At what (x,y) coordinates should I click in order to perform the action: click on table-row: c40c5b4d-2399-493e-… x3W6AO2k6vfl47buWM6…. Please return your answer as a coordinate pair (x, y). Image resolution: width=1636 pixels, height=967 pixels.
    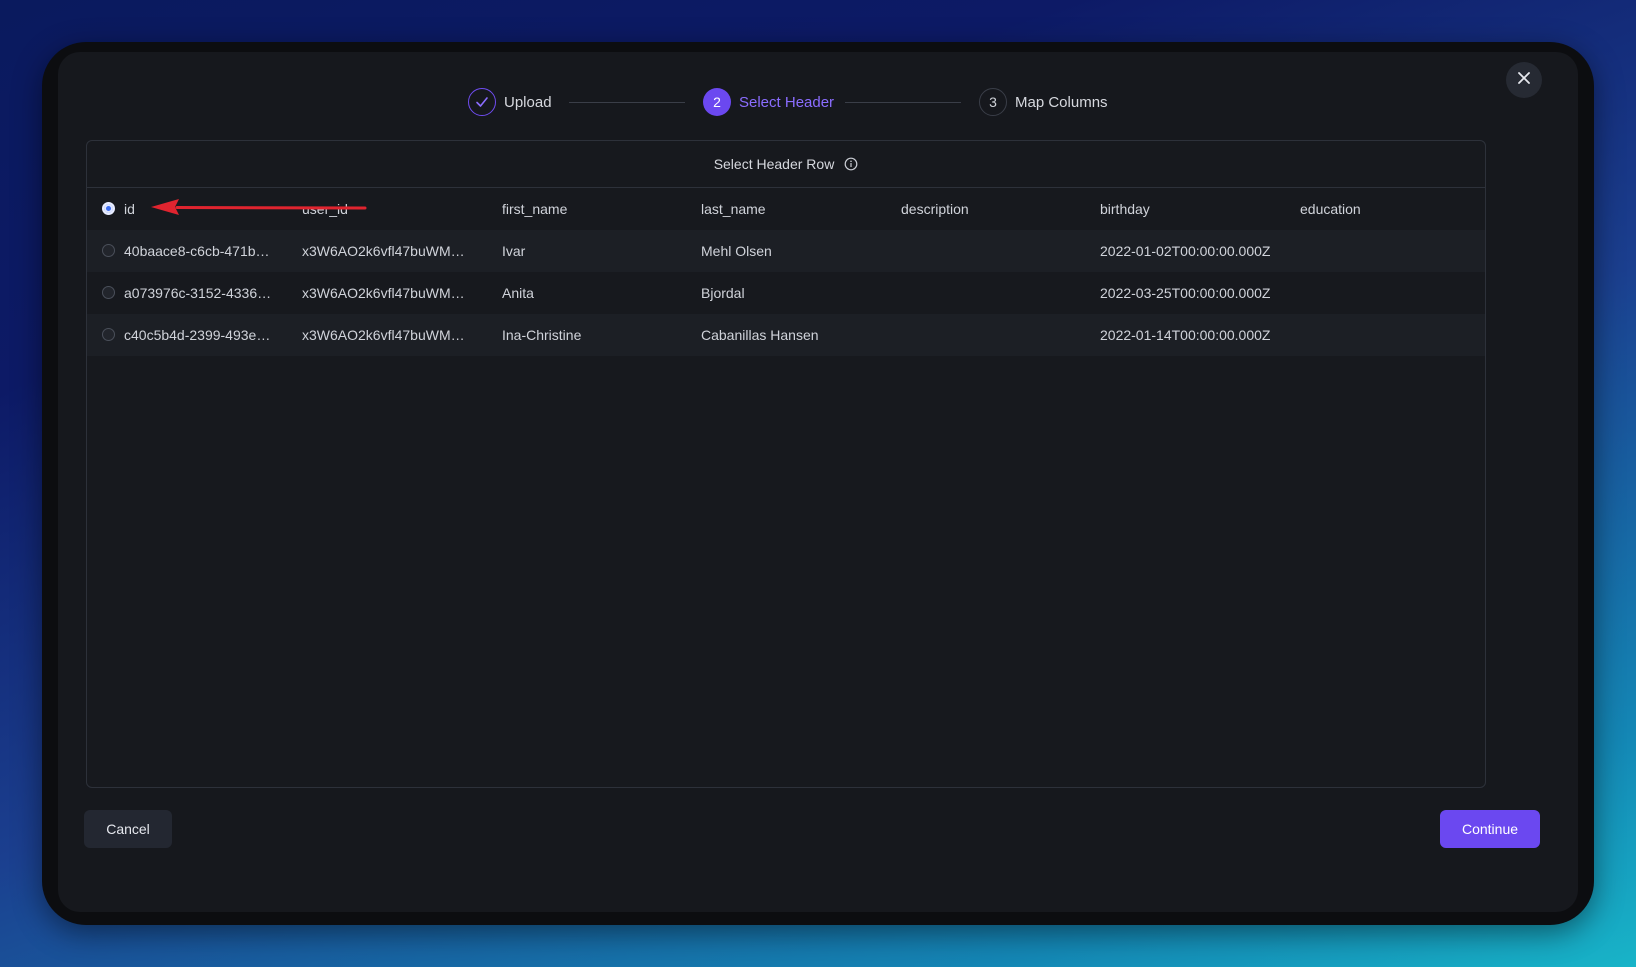
    Looking at the image, I should click on (786, 335).